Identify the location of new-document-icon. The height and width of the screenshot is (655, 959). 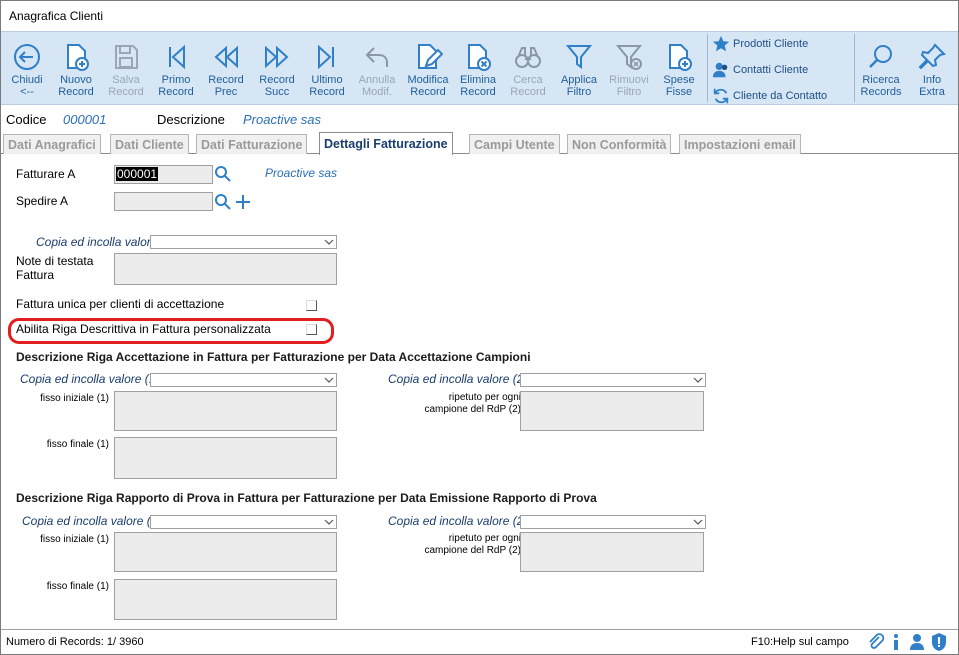
(78, 57).